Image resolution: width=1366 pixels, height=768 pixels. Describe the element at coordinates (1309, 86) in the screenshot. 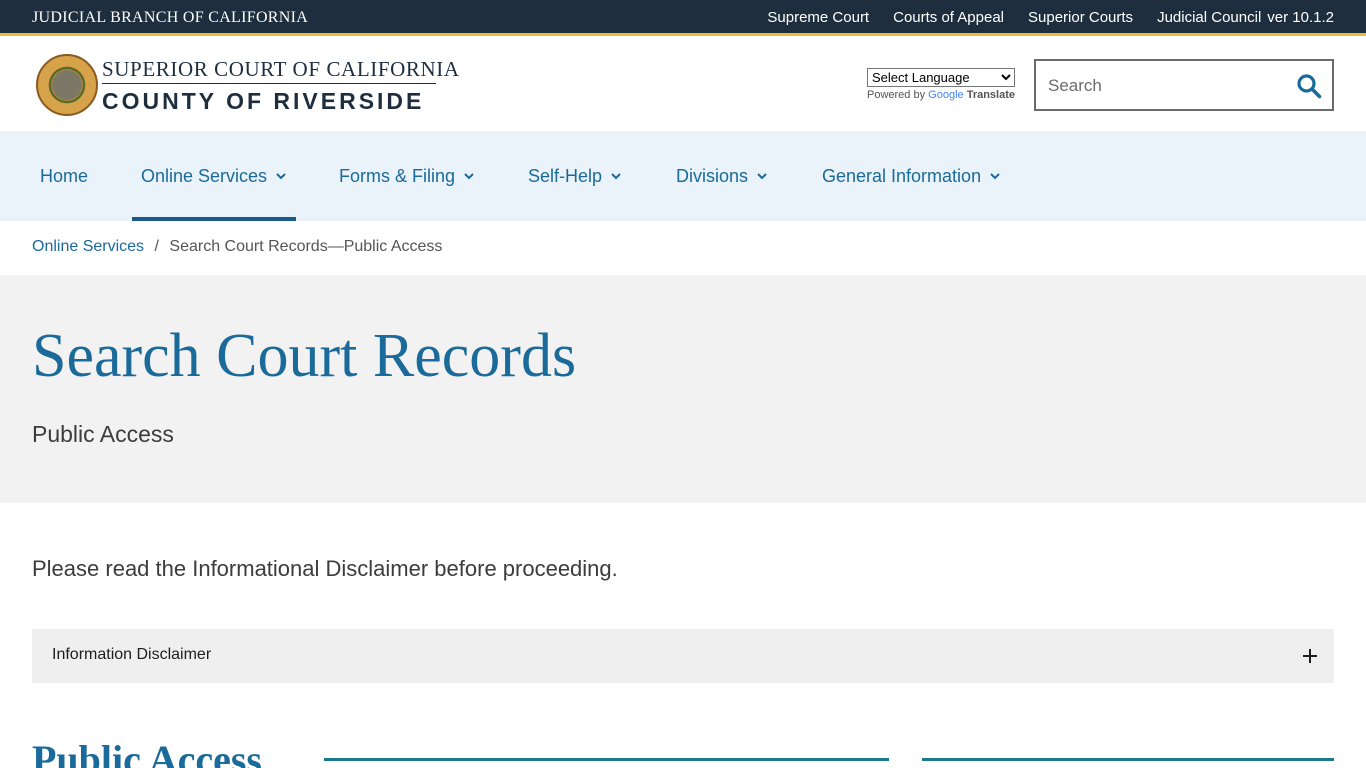

I see `search-icon` at that location.